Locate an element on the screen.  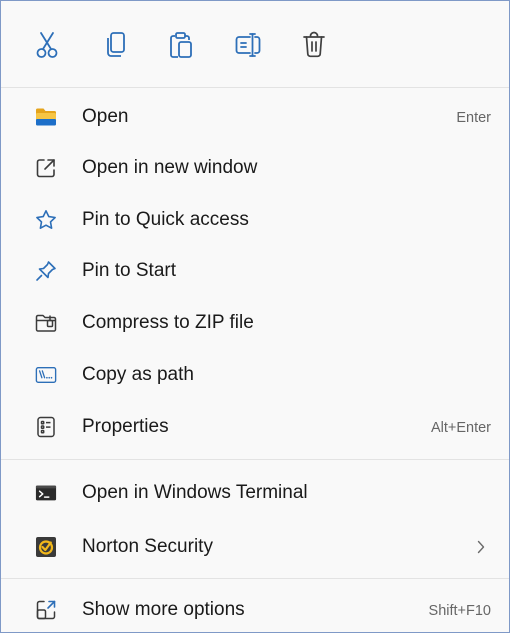
cut-button is located at coordinates (47, 45).